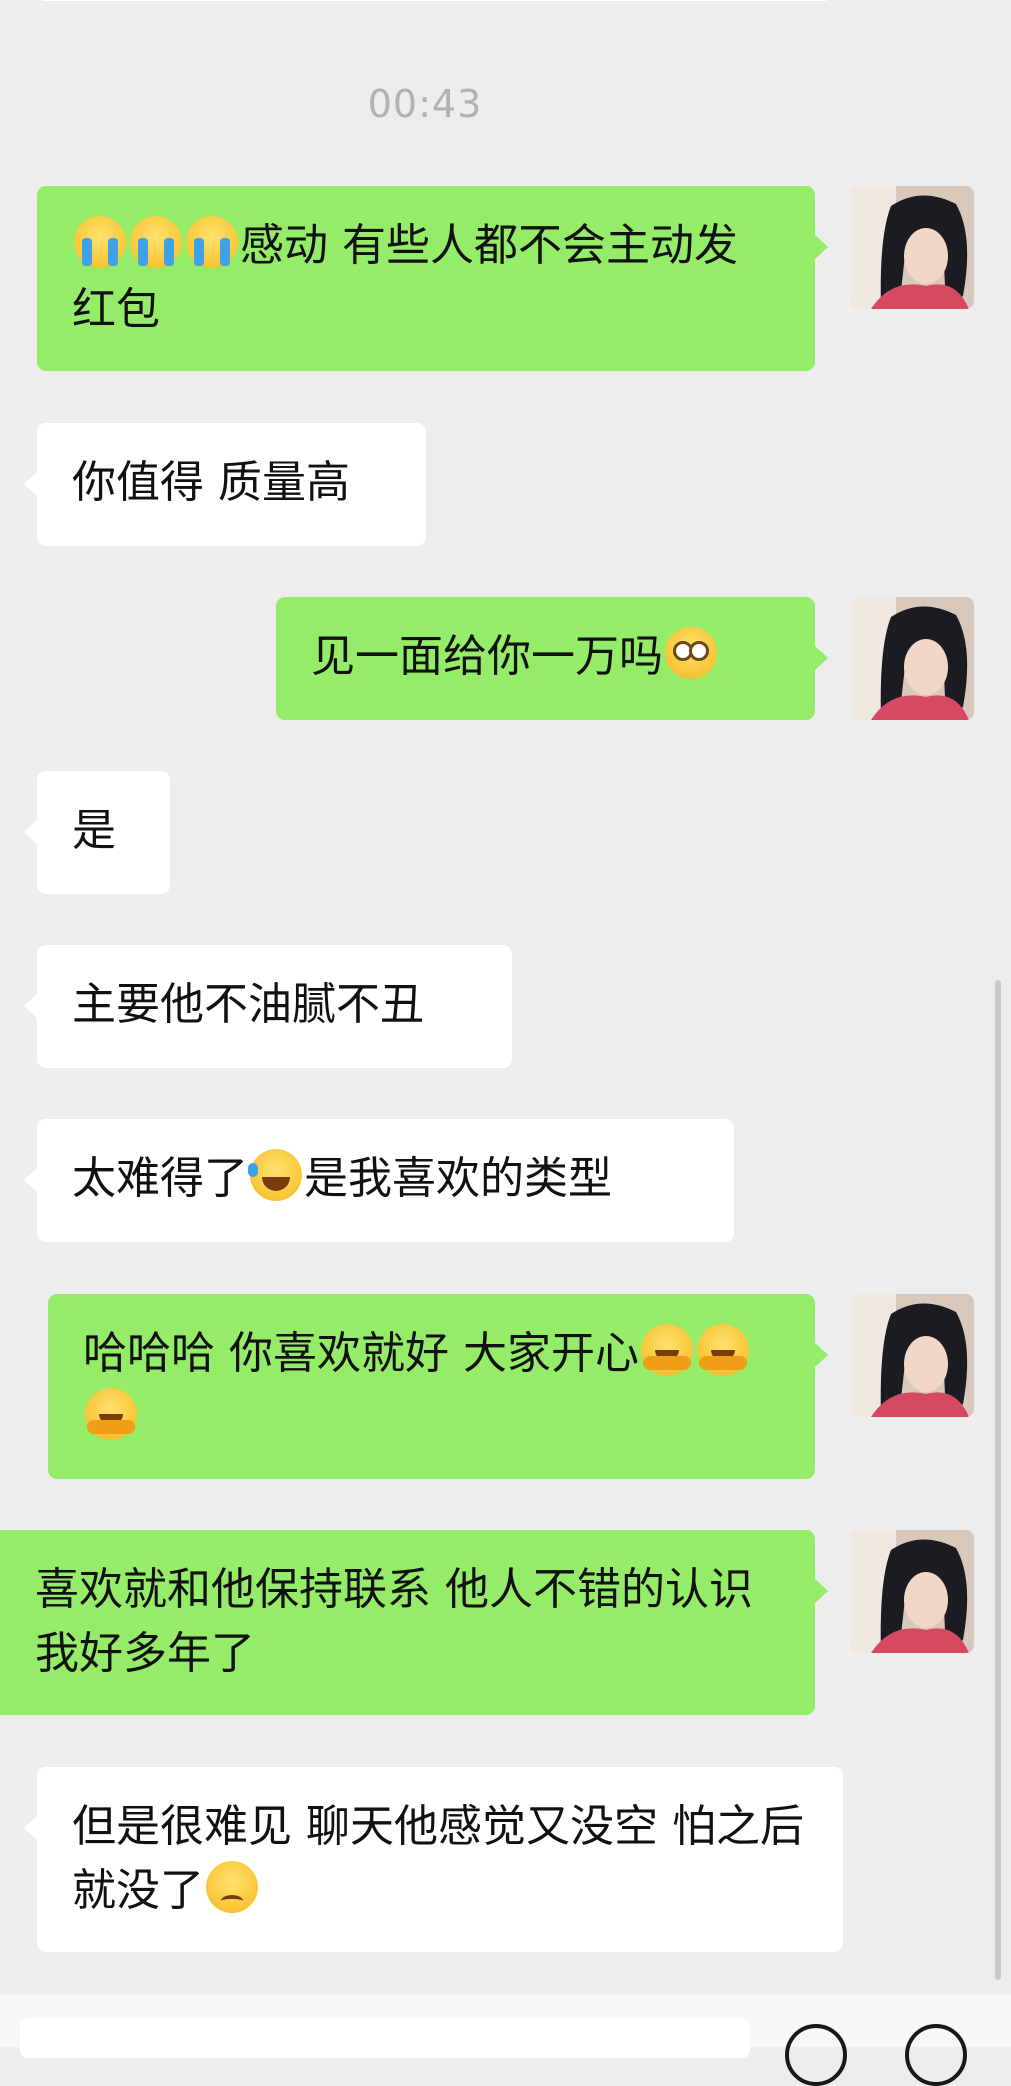 The height and width of the screenshot is (2086, 1011). I want to click on message-bubble-incoming: 是, so click(97, 832).